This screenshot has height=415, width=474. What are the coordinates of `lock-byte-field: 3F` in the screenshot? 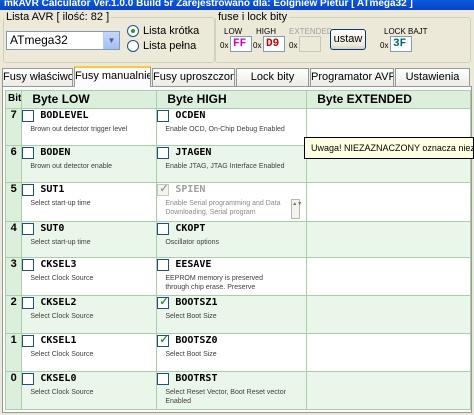 It's located at (401, 44).